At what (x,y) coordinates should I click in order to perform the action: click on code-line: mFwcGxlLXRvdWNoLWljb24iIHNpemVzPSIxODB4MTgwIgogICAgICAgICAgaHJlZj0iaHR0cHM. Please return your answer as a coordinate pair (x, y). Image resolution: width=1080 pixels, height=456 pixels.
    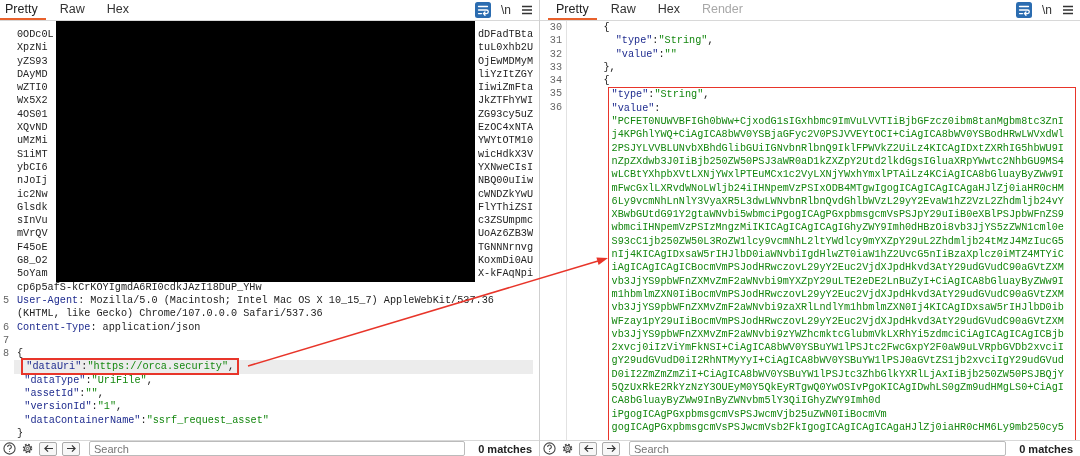
    Looking at the image, I should click on (837, 188).